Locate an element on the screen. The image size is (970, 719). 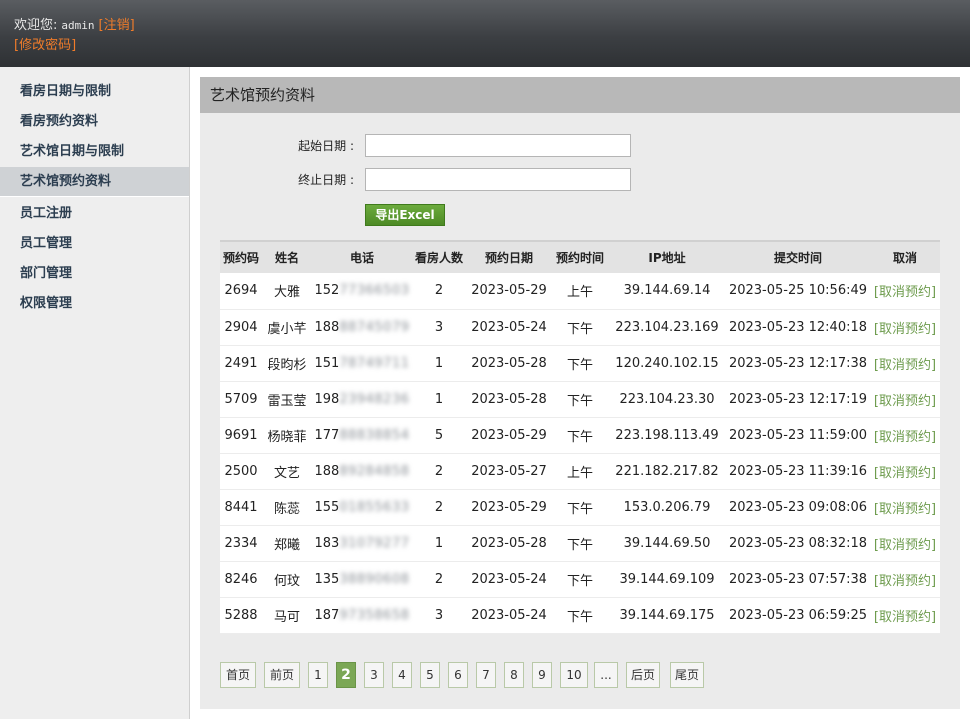
page-button: 8 is located at coordinates (514, 675).